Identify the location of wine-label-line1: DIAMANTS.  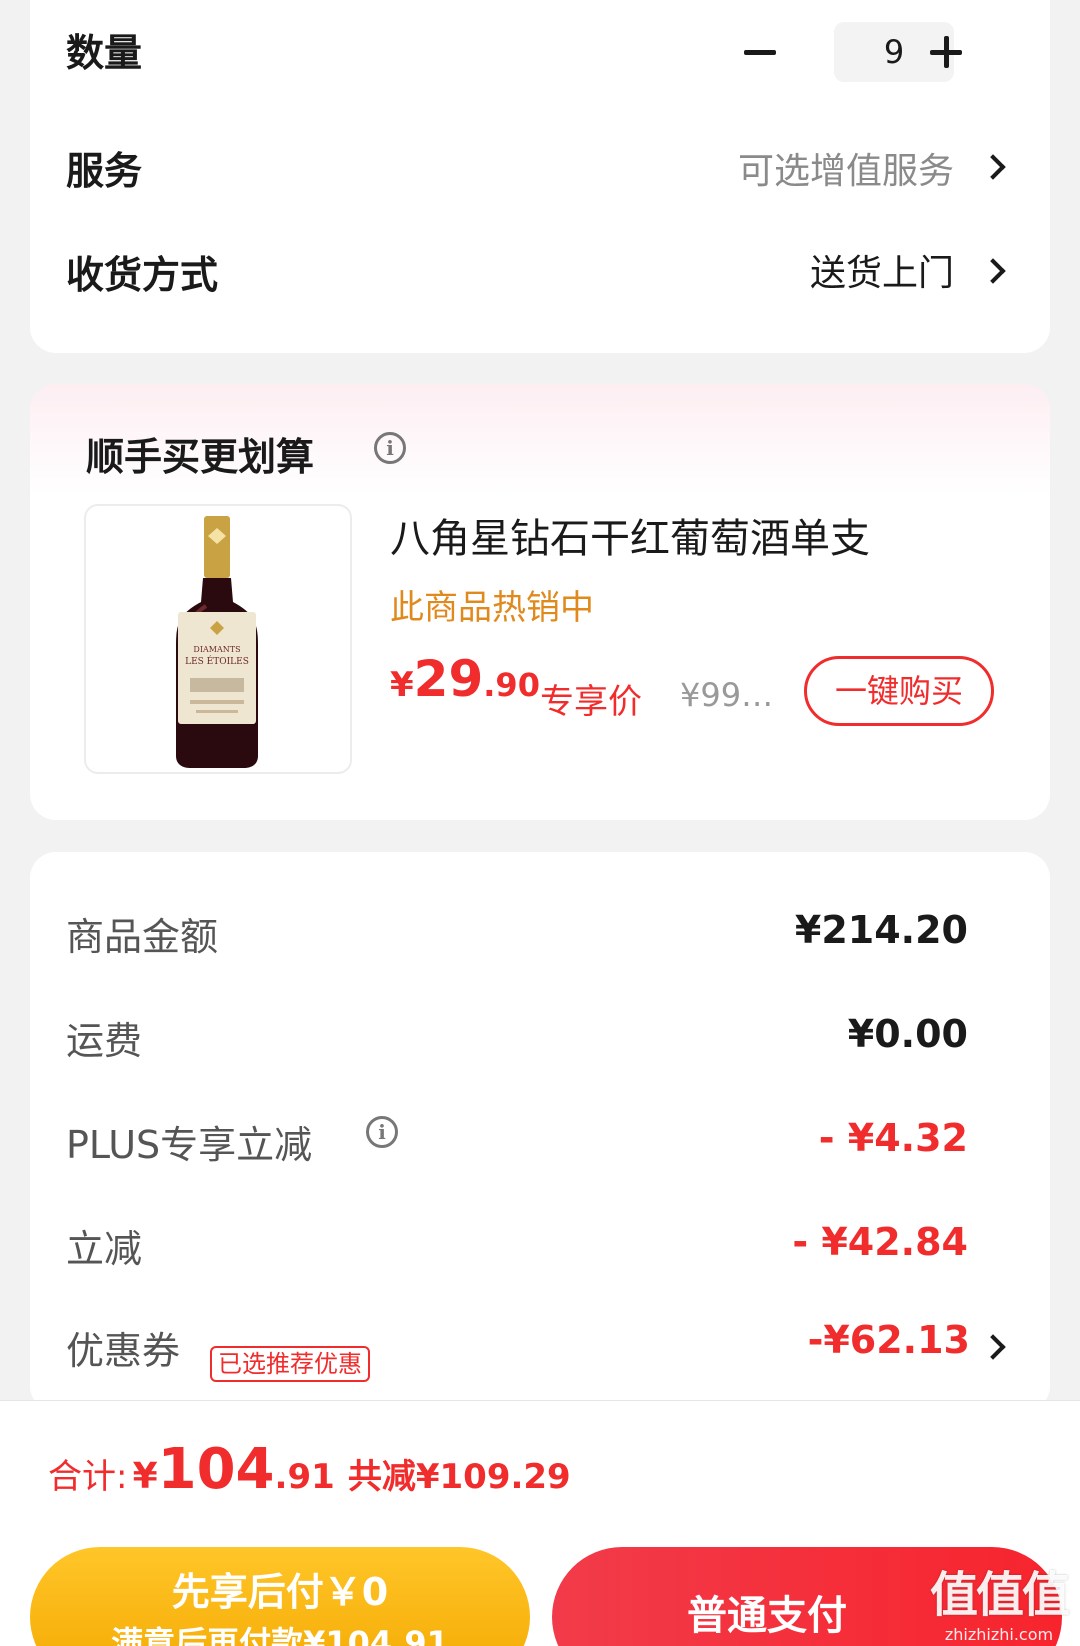
(216, 649).